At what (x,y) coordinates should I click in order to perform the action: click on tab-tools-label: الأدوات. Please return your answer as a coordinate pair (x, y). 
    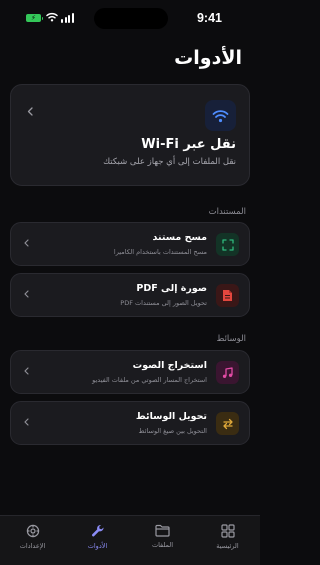
    Looking at the image, I should click on (97, 546).